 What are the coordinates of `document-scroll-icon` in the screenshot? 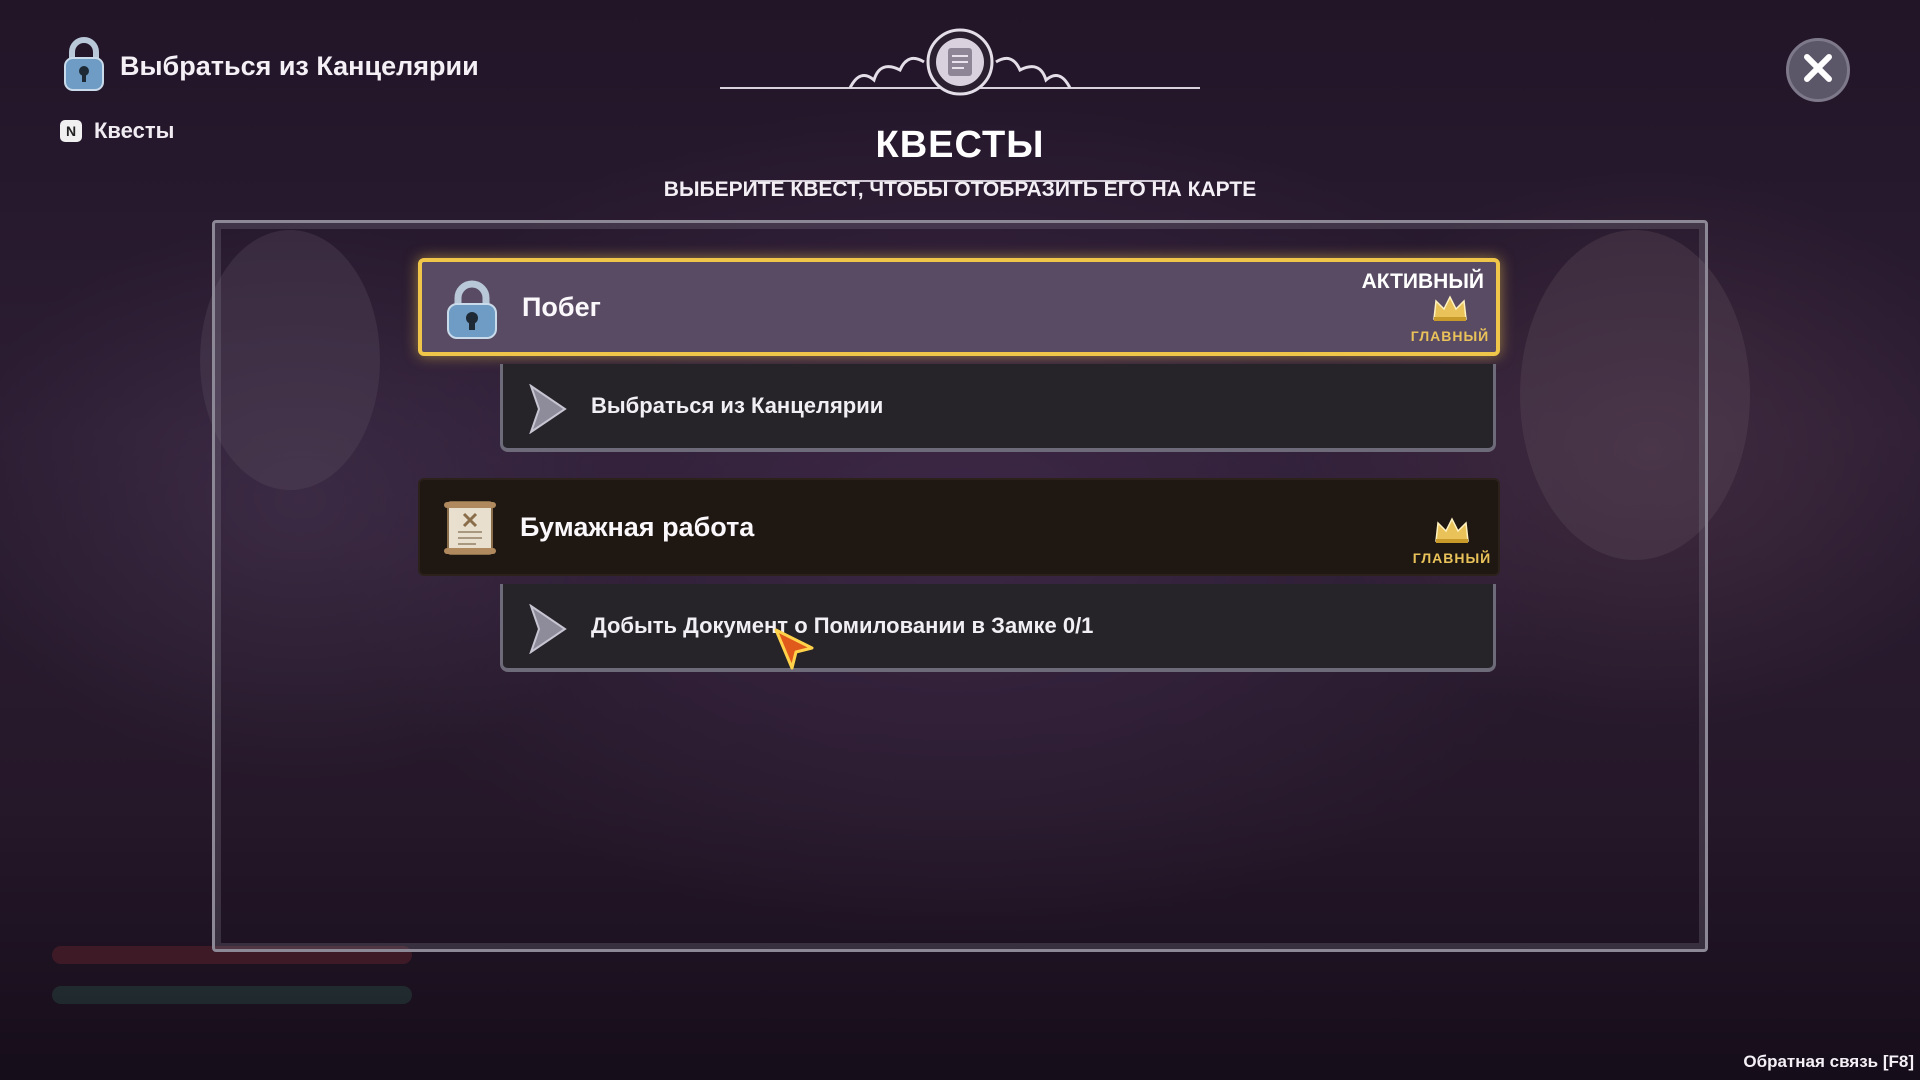 It's located at (470, 528).